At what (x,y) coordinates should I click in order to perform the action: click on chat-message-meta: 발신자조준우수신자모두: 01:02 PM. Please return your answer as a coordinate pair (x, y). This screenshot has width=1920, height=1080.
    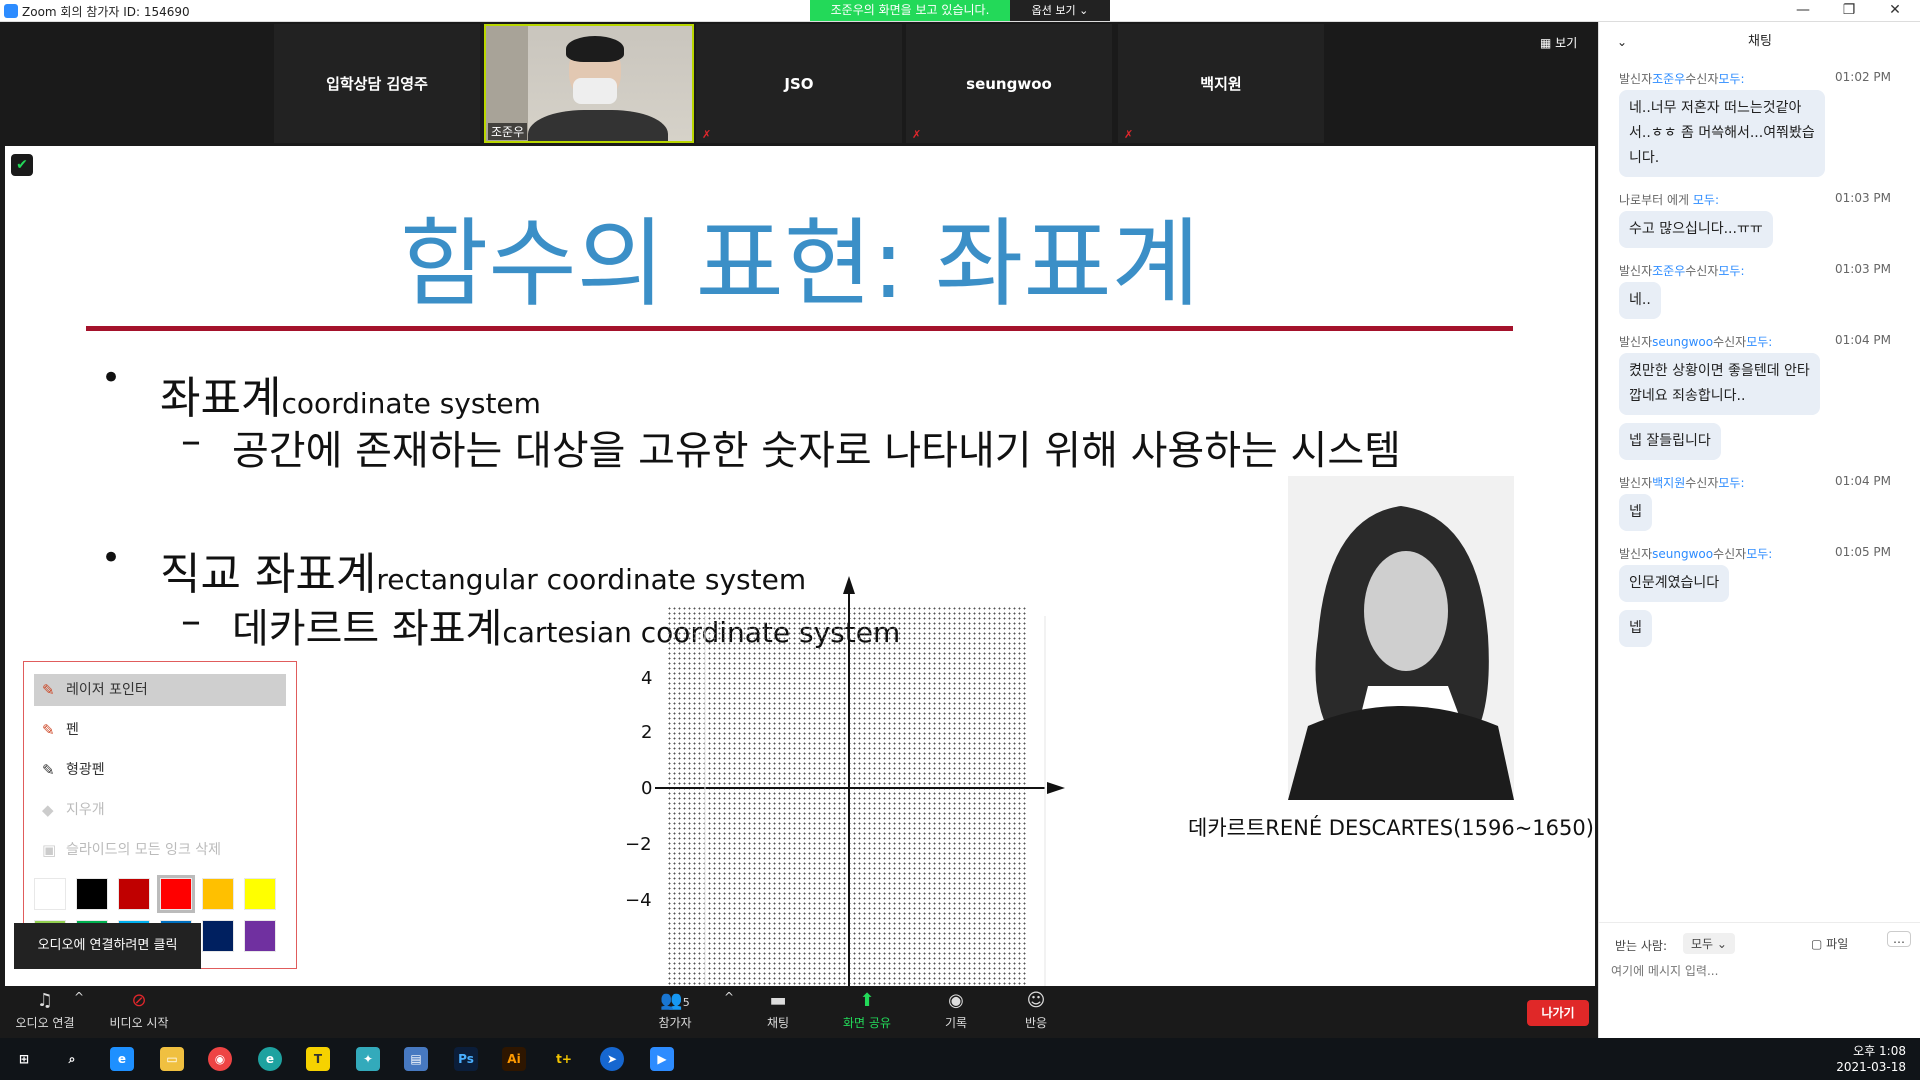
    Looking at the image, I should click on (1764, 78).